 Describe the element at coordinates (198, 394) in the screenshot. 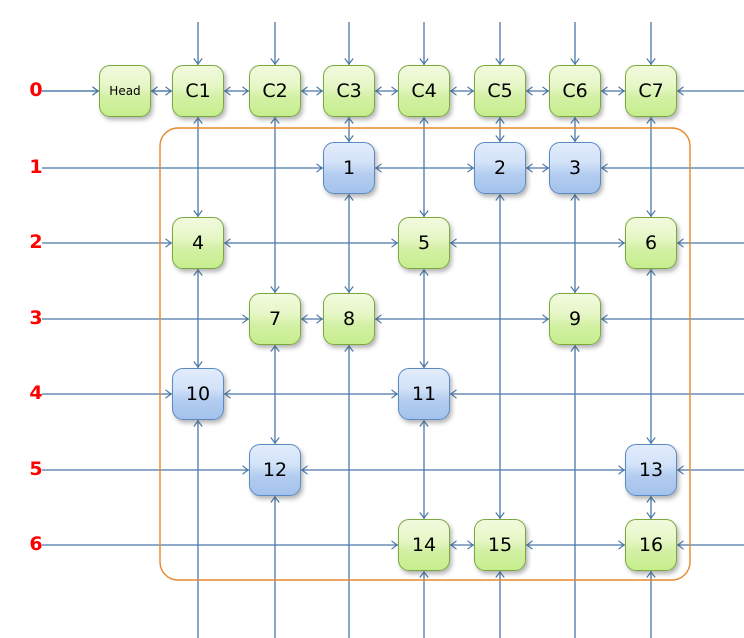

I see `node-n10: 10` at that location.